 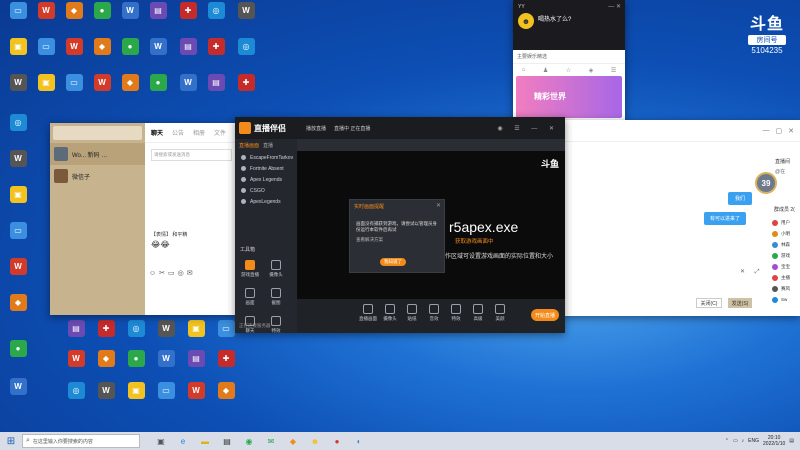 What do you see at coordinates (276, 298) in the screenshot?
I see `lc-tool-button: 截图` at bounding box center [276, 298].